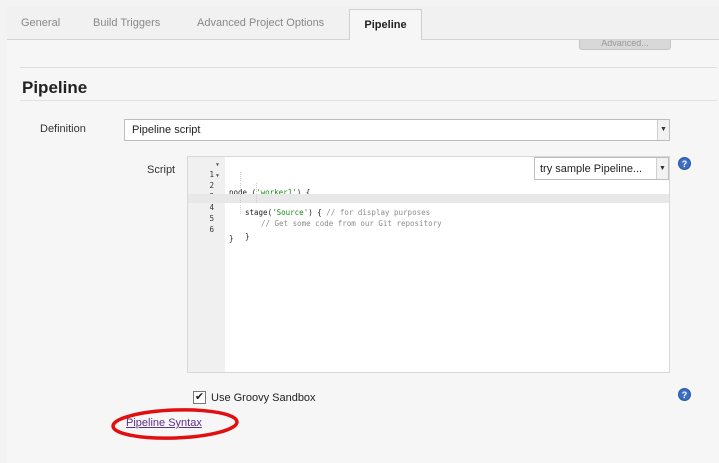  What do you see at coordinates (161, 170) in the screenshot?
I see `script-label: Script` at bounding box center [161, 170].